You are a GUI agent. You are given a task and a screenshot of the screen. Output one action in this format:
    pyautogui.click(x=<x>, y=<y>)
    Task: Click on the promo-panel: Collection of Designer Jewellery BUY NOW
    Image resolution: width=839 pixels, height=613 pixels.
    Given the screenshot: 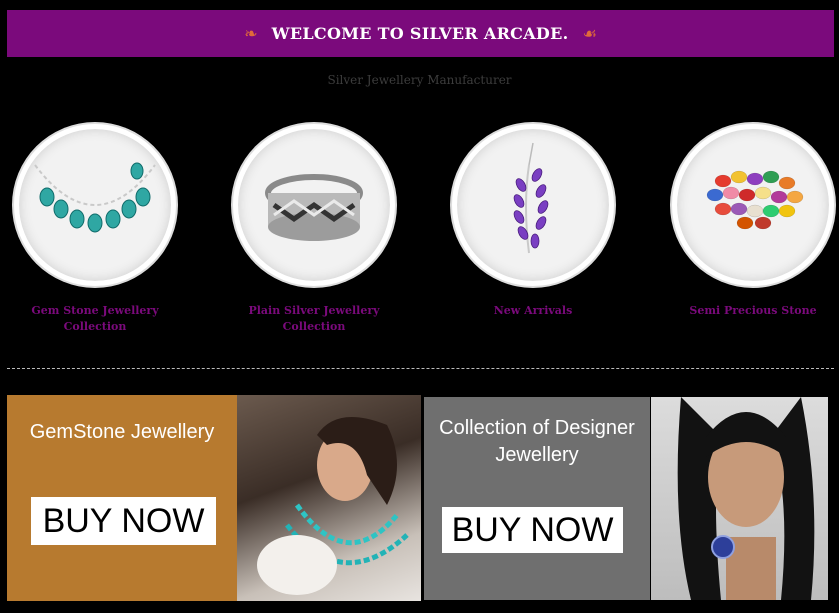 What is the action you would take?
    pyautogui.click(x=537, y=498)
    